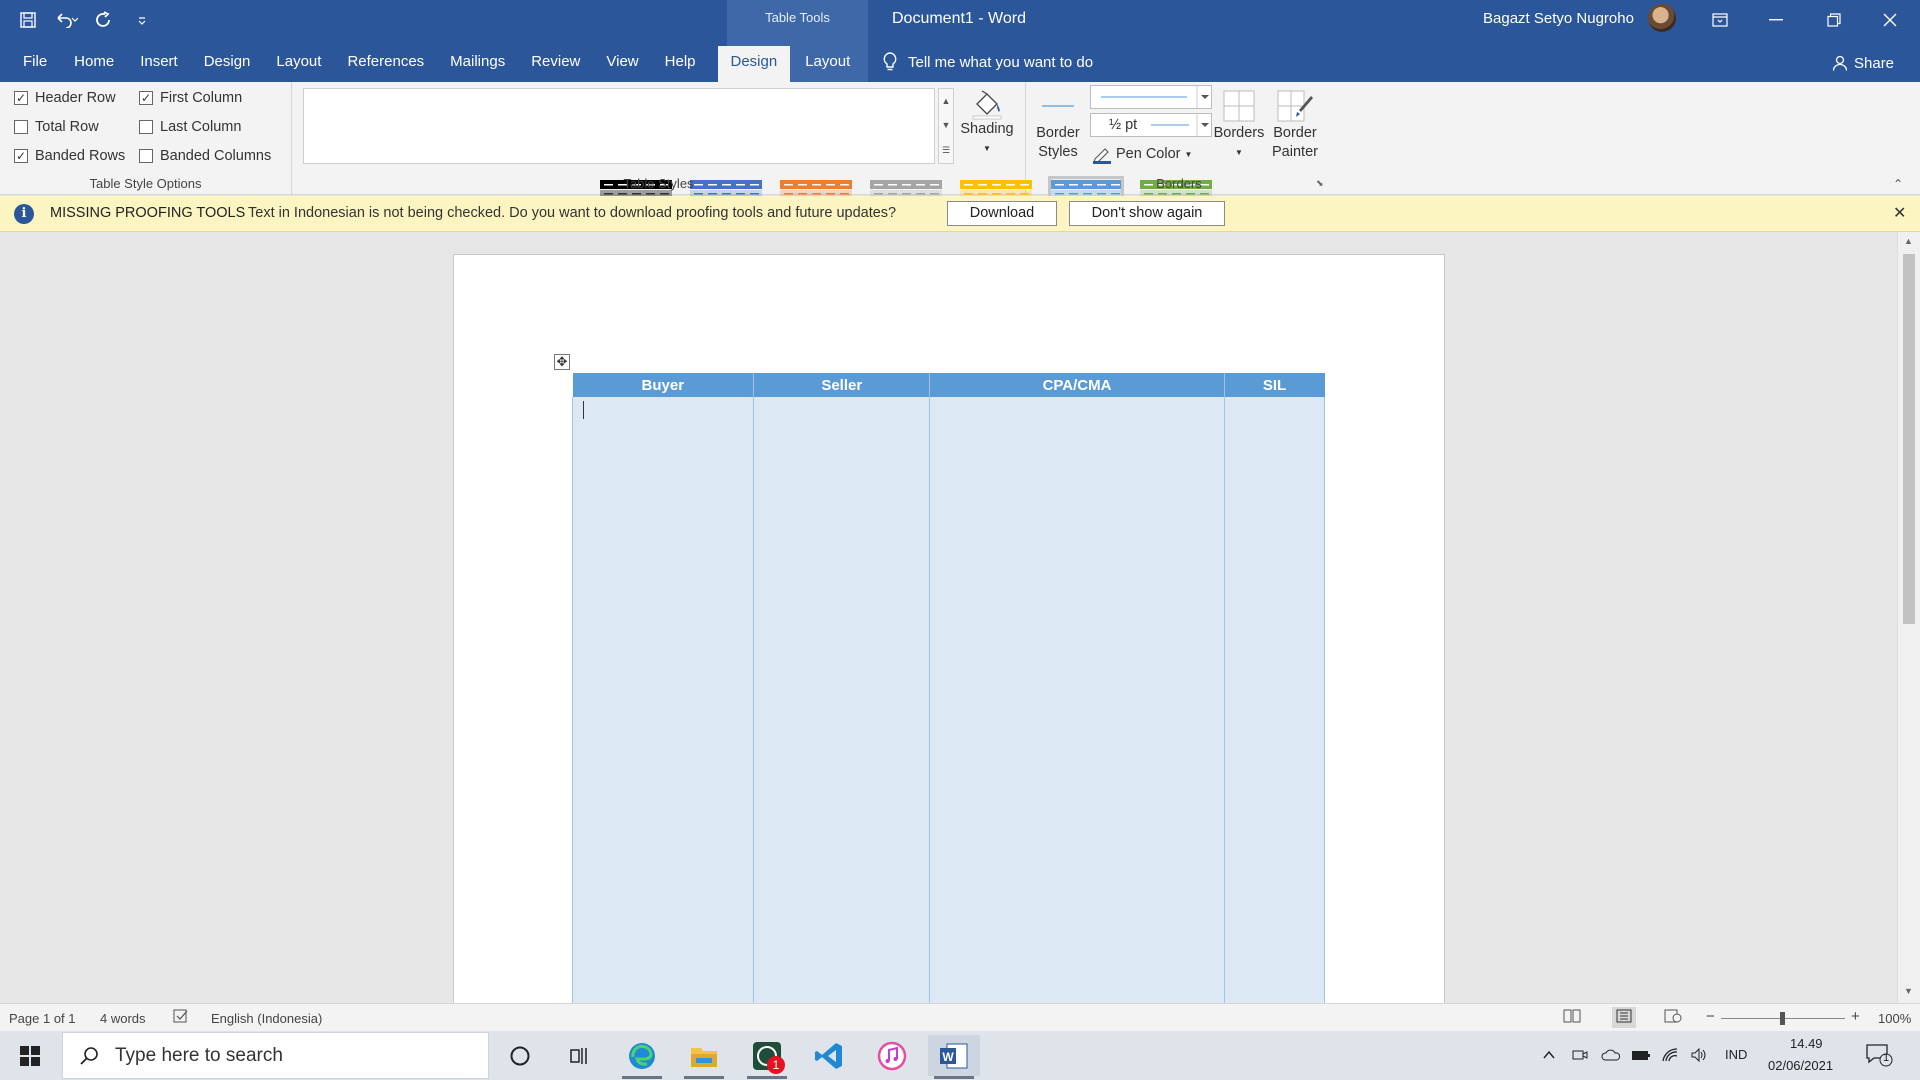  Describe the element at coordinates (948, 1057) in the screenshot. I see `svg-text: W` at that location.